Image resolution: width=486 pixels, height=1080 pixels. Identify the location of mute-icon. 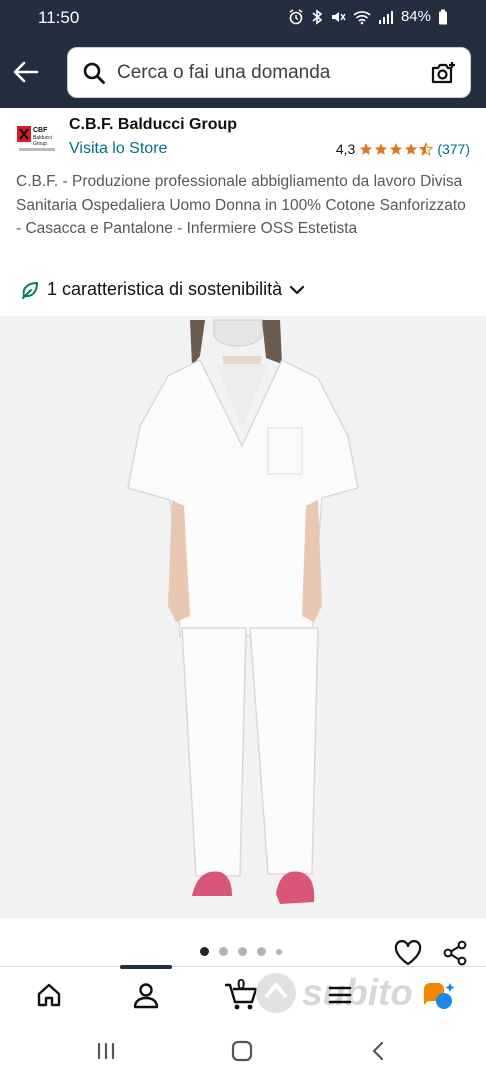
(338, 16).